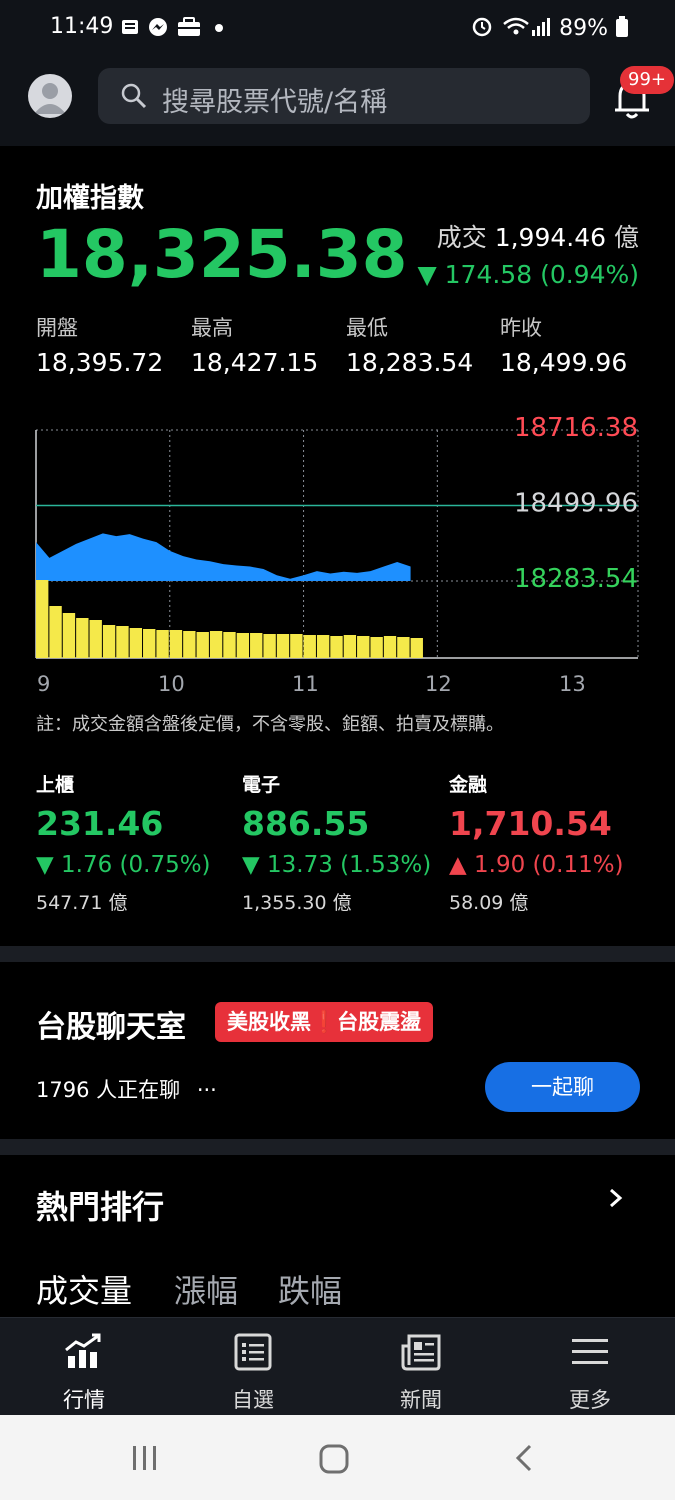 The image size is (675, 1500). I want to click on index-change: ▼ 174.58 (0.94%), so click(528, 274).